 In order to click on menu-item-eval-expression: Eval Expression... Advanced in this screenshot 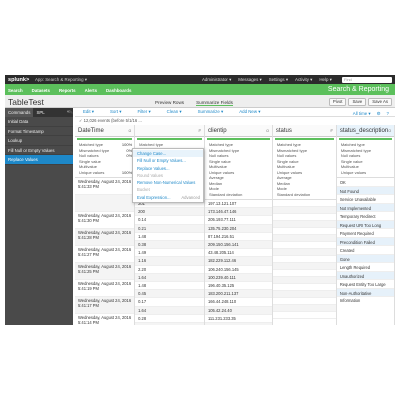, I will do `click(168, 197)`.